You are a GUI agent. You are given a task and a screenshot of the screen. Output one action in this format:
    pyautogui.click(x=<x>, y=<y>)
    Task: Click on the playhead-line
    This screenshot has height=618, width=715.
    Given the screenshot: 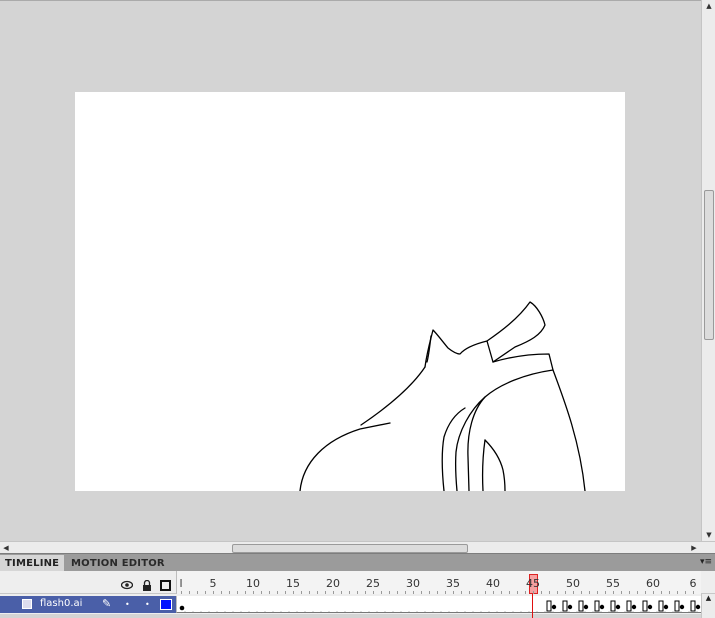 What is the action you would take?
    pyautogui.click(x=532, y=606)
    